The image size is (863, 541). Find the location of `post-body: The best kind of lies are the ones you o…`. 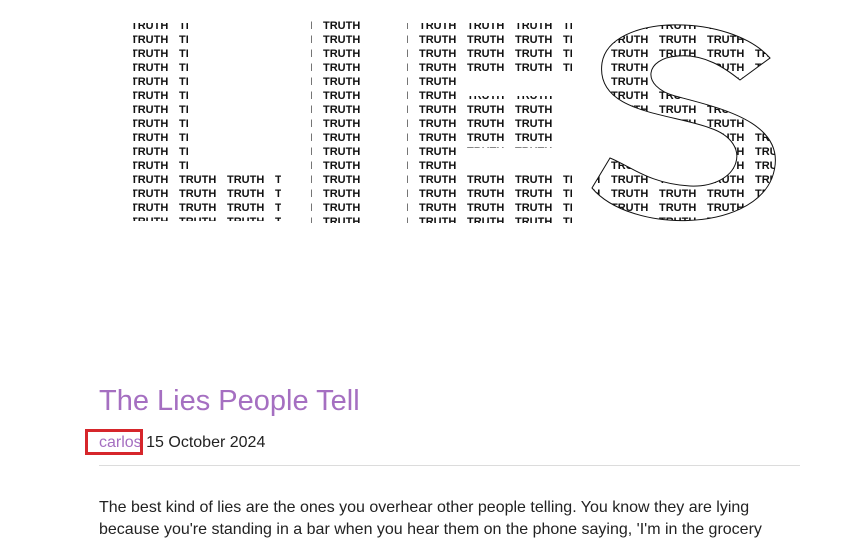

post-body: The best kind of lies are the ones you o… is located at coordinates (449, 519).